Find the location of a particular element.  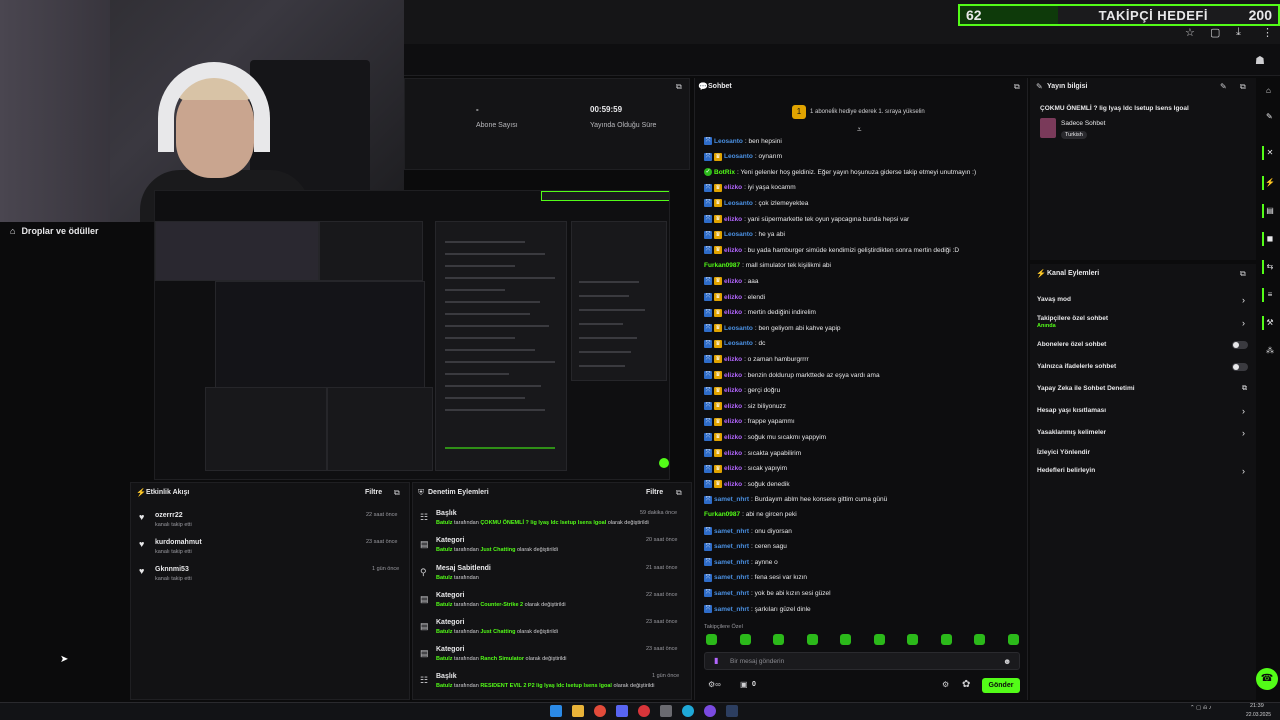

channel-action-label: Takipçilere özel sohbet is located at coordinates (1072, 318).